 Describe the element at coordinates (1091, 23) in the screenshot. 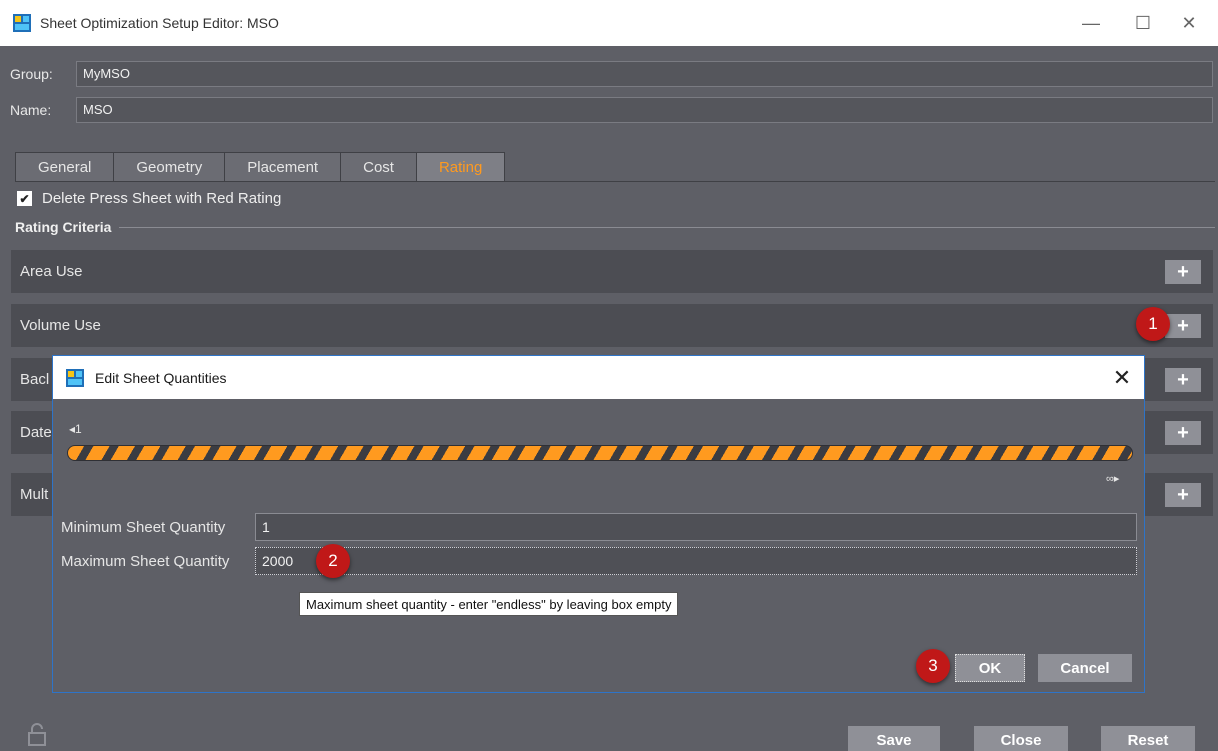

I see `minimize-icon: —` at that location.